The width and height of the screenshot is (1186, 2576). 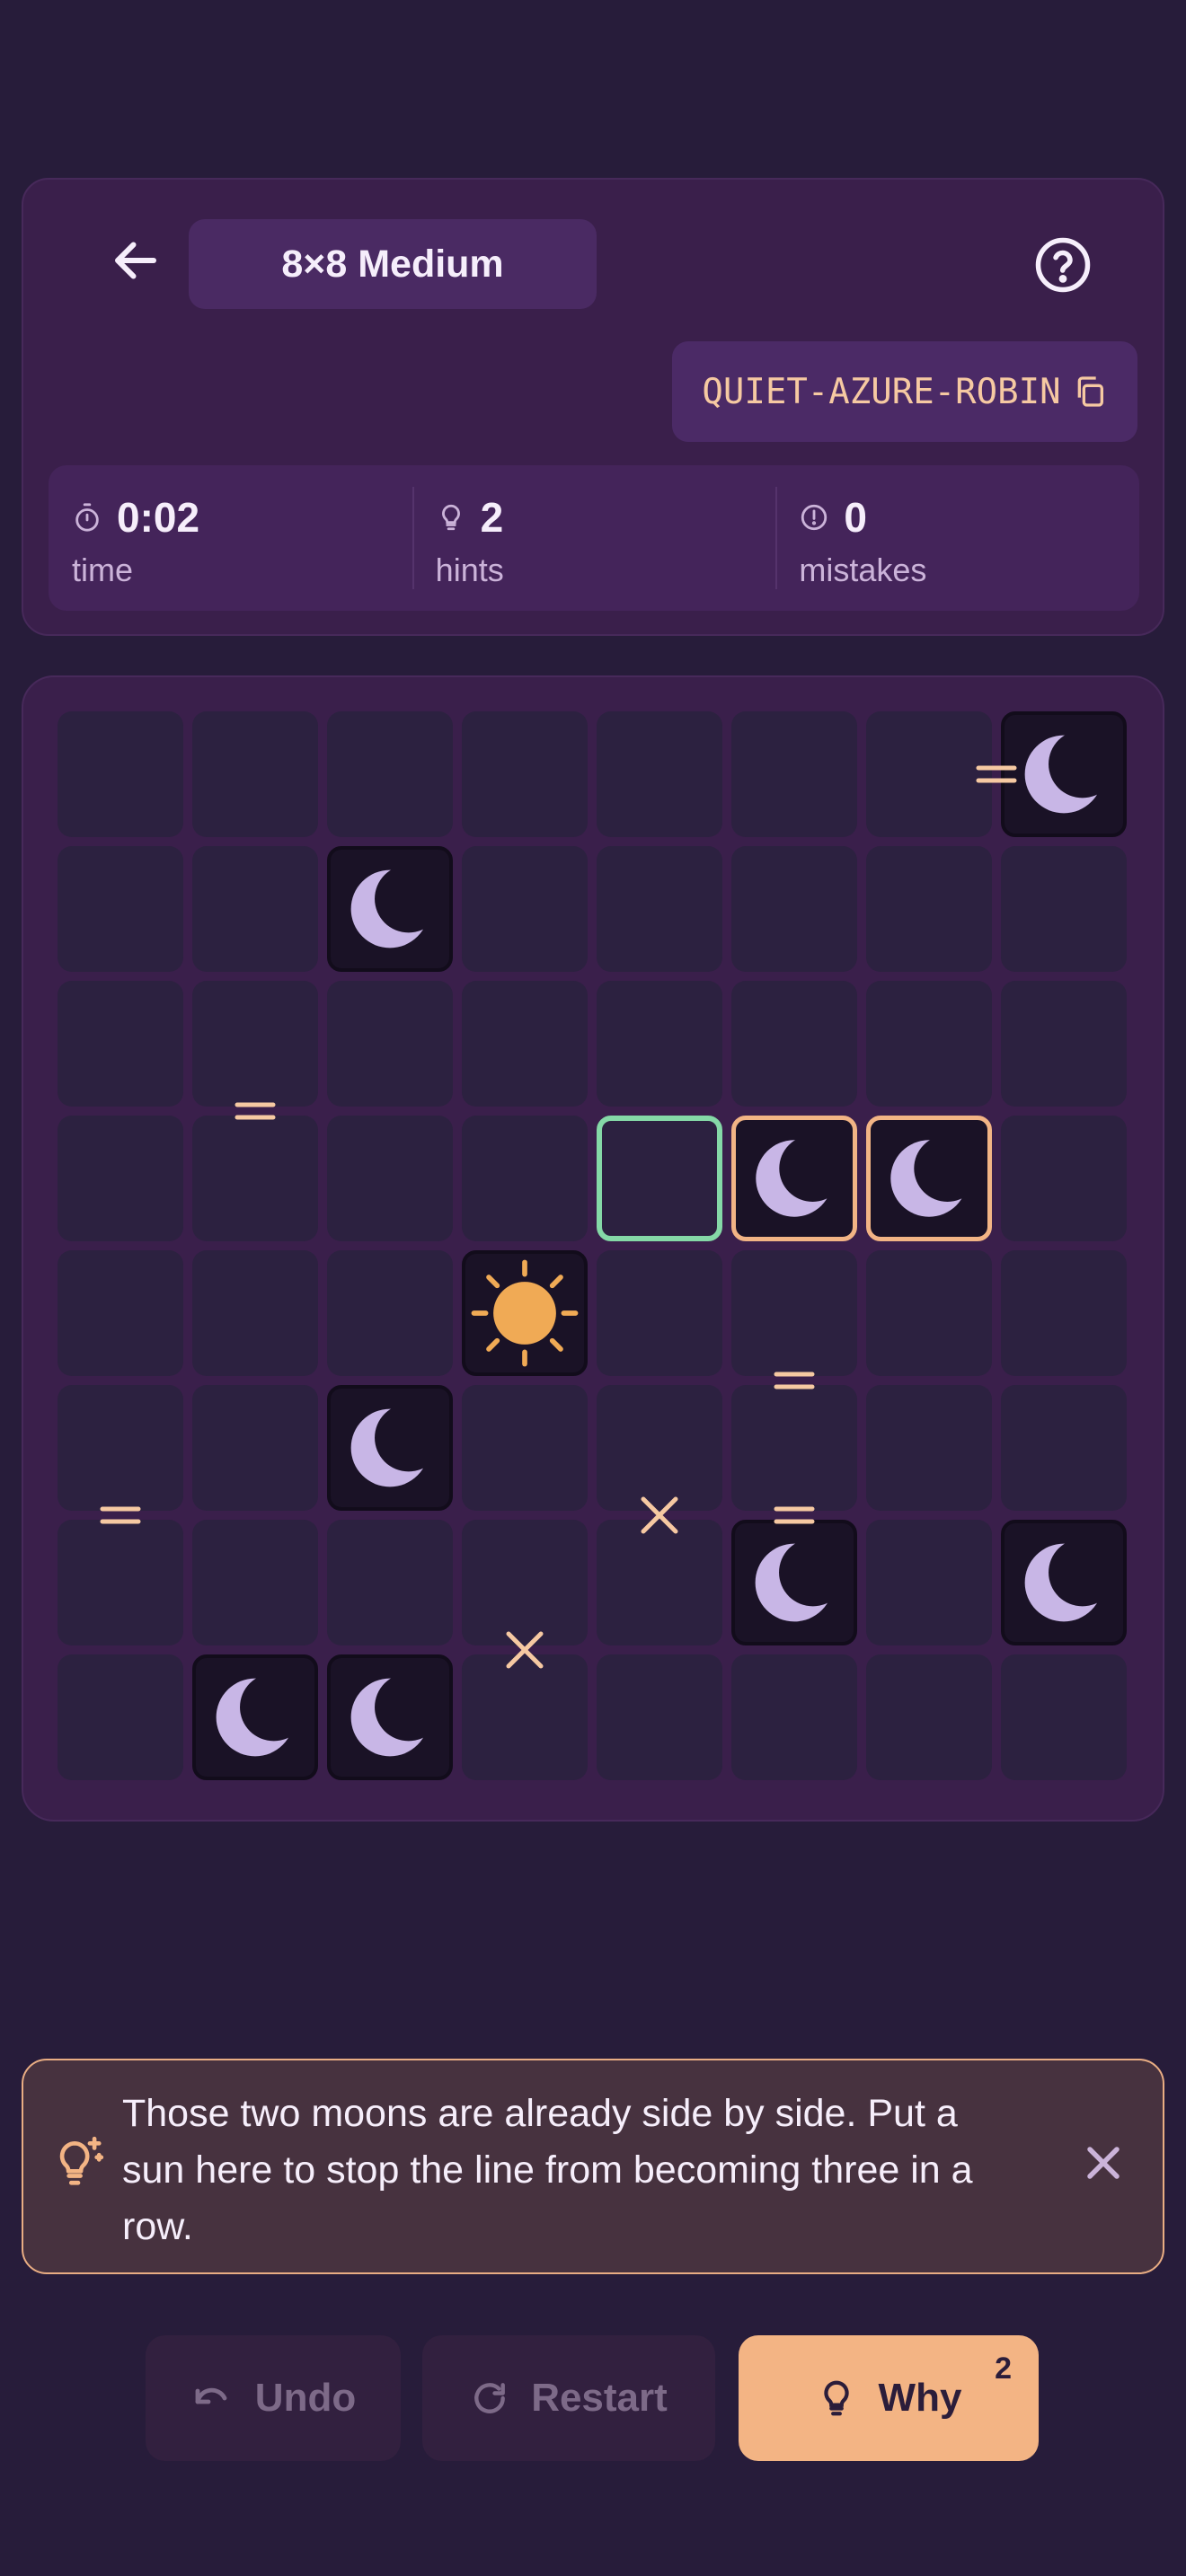 I want to click on restart-label: Restart, so click(x=599, y=2398).